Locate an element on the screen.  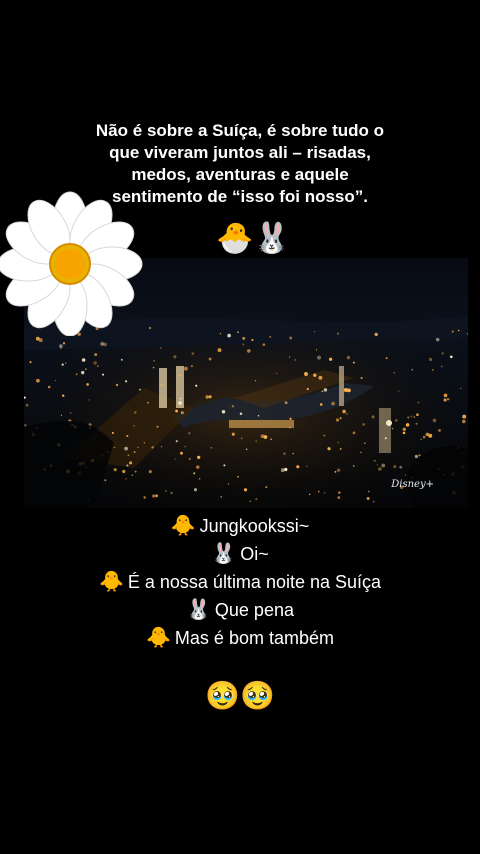
chat-line: 🐰 Oi~ is located at coordinates (240, 554).